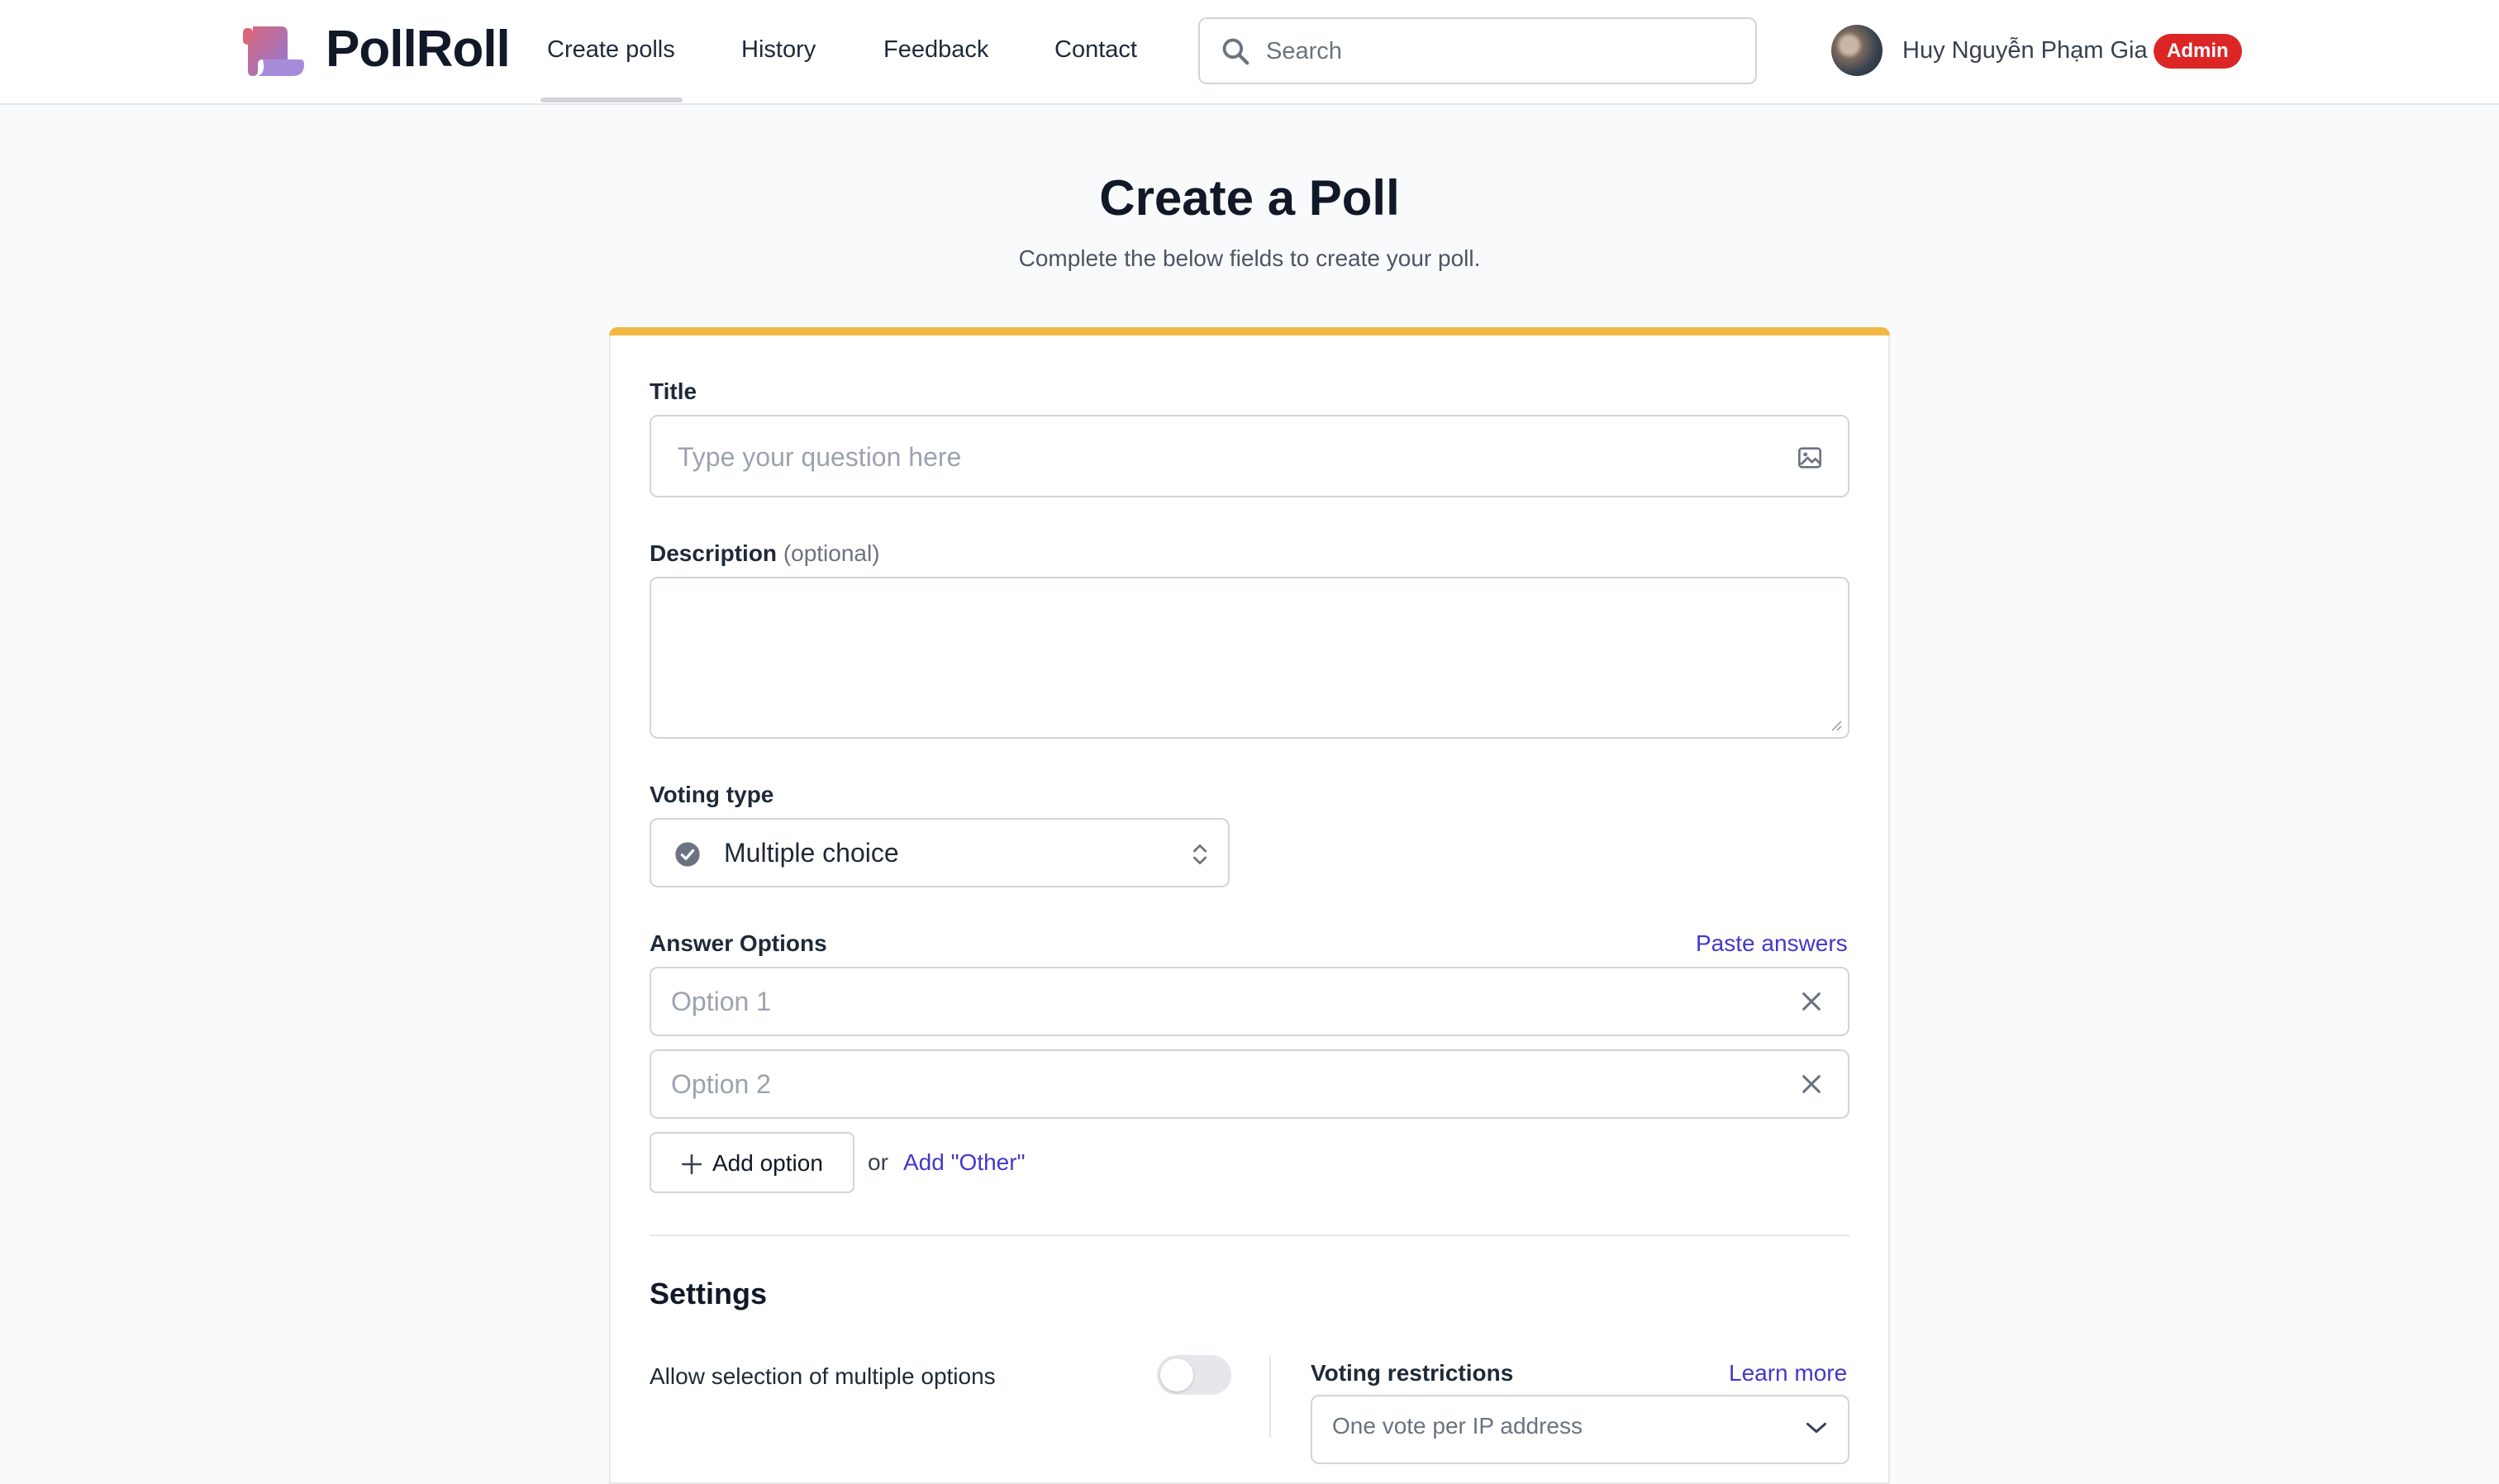 The height and width of the screenshot is (1484, 2499). What do you see at coordinates (1249, 1235) in the screenshot?
I see `section-divider` at bounding box center [1249, 1235].